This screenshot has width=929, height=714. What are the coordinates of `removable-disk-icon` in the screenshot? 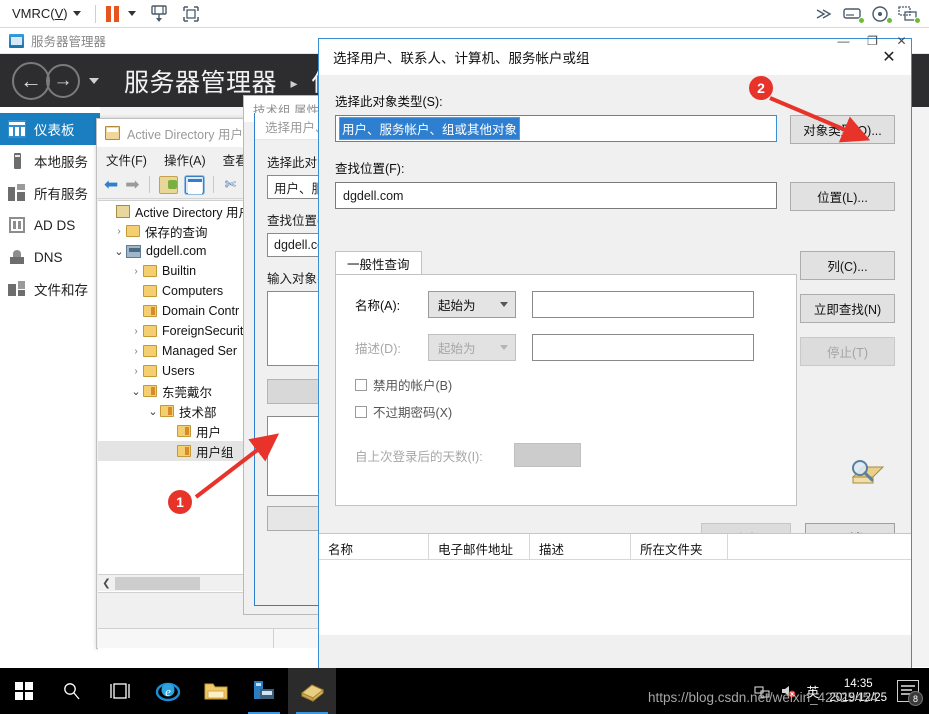 It's located at (853, 14).